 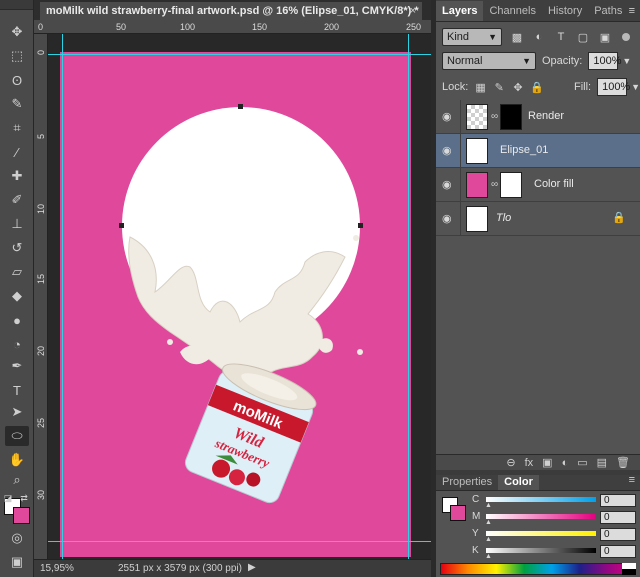 What do you see at coordinates (538, 219) in the screenshot?
I see `layer-row-tlo: ◉ Tlo 🔒` at bounding box center [538, 219].